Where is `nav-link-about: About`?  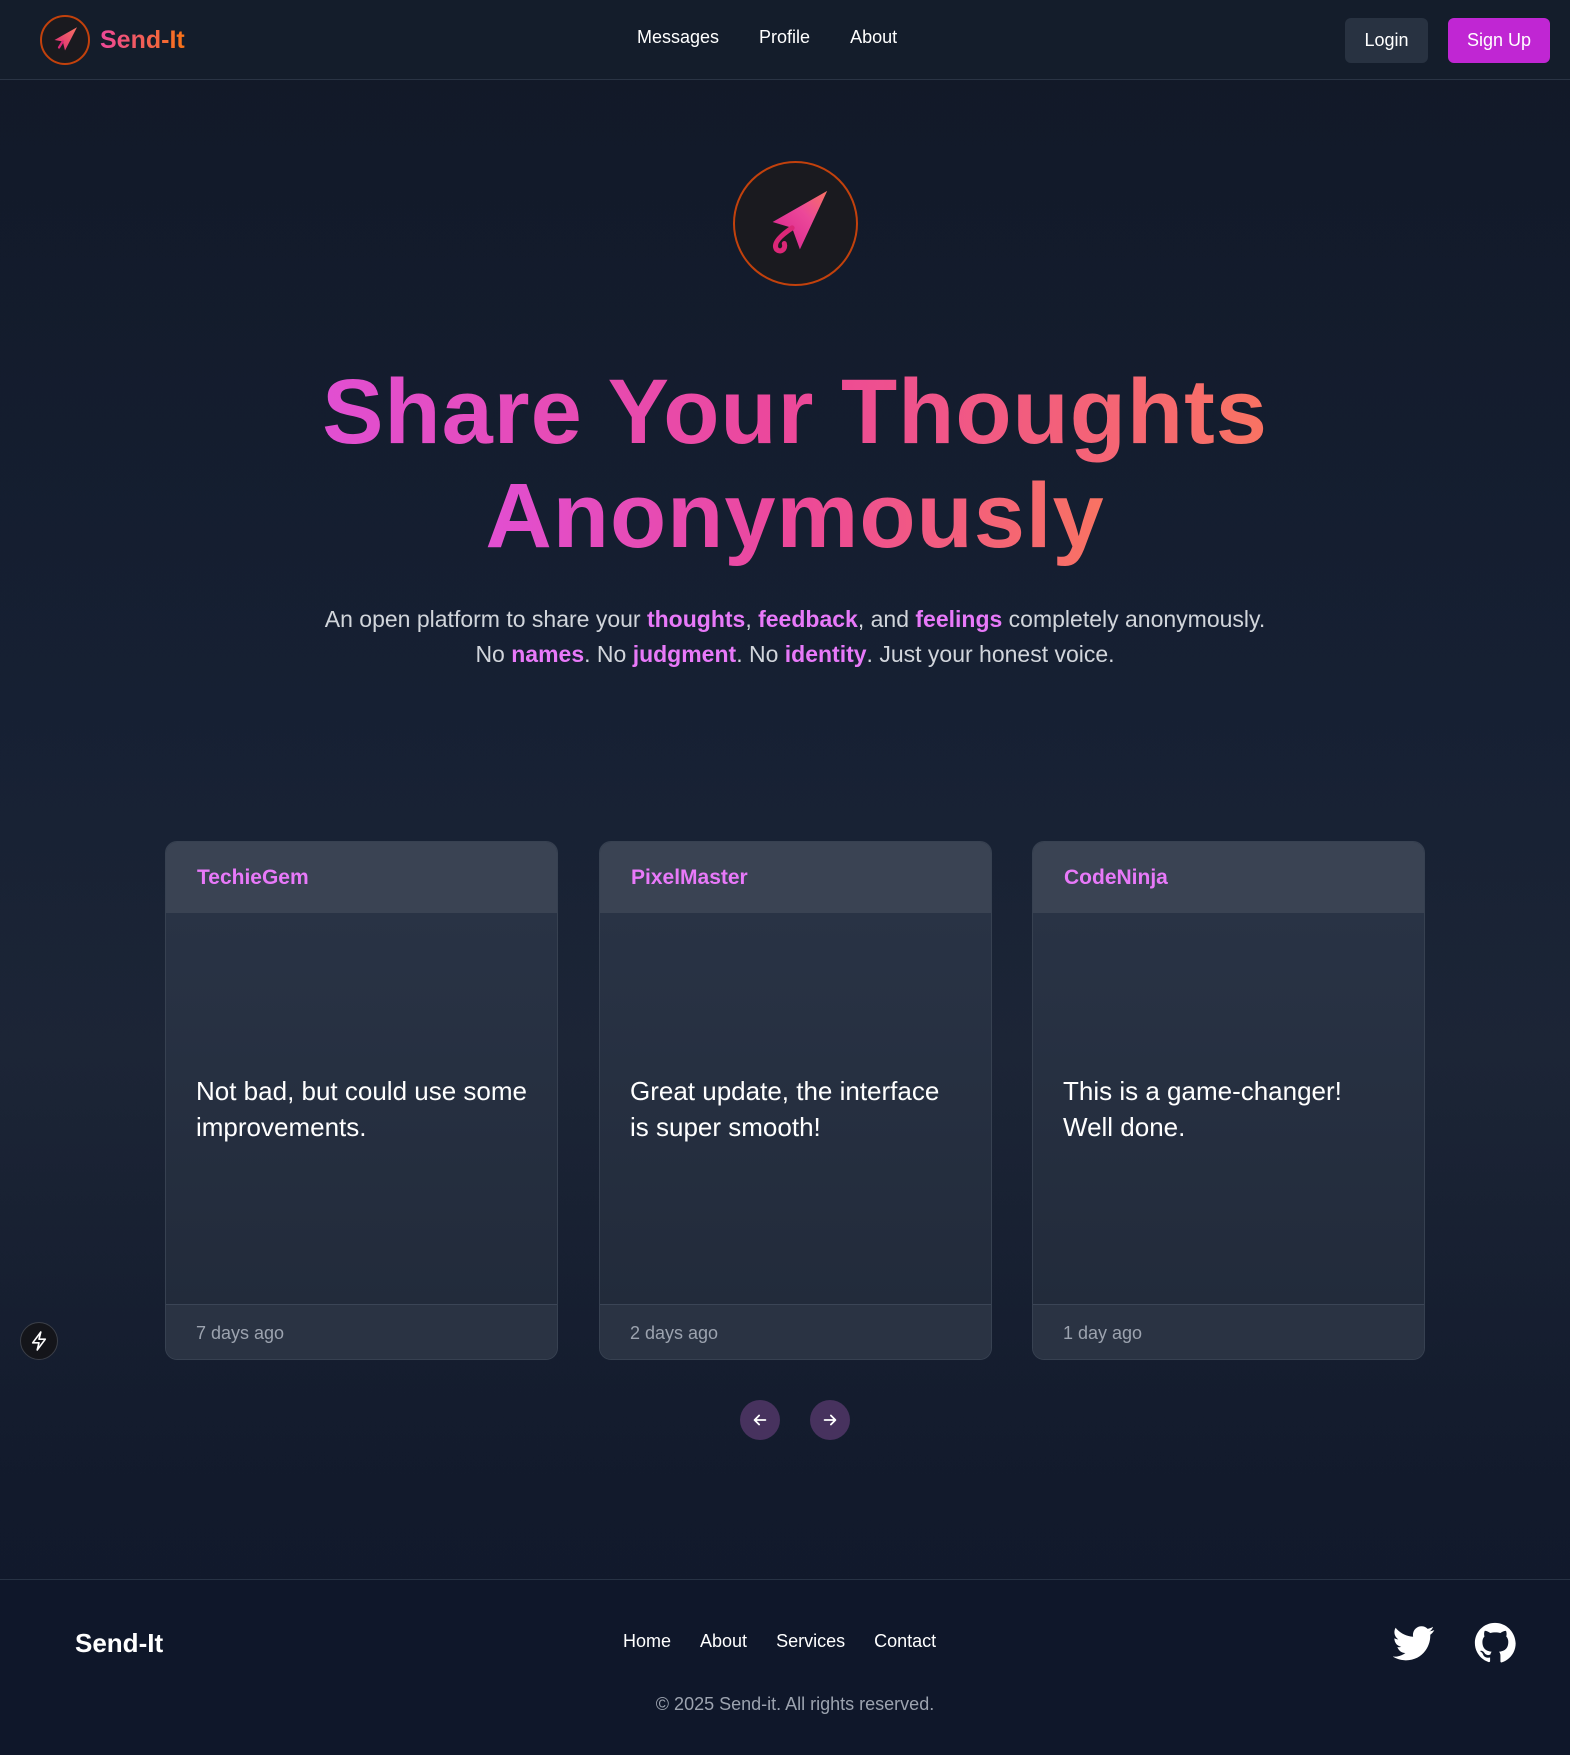 nav-link-about: About is located at coordinates (873, 37).